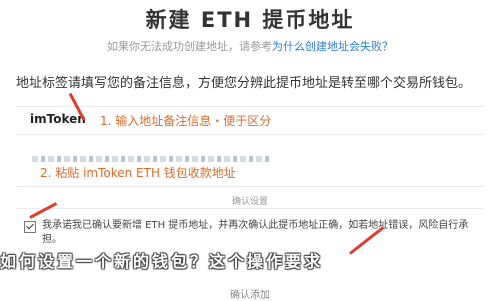  I want to click on step-2-annotation: 2. 粘贴 imToken ETH 钱包收款地址, so click(138, 173).